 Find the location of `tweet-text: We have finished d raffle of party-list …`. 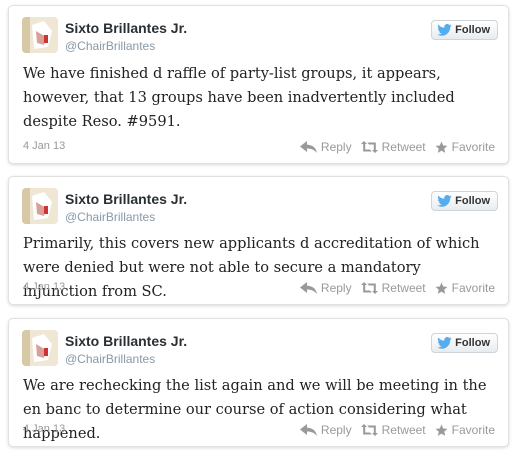

tweet-text: We have finished d raffle of party-list … is located at coordinates (239, 97).